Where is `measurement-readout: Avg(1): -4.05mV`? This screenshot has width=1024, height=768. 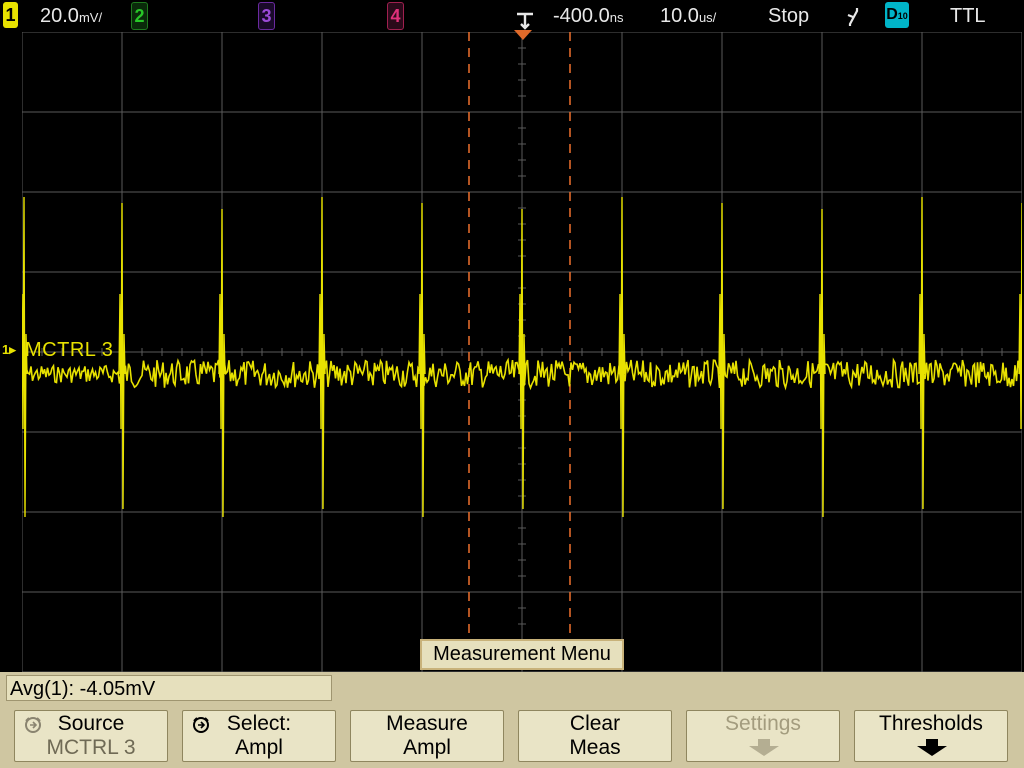 measurement-readout: Avg(1): -4.05mV is located at coordinates (169, 688).